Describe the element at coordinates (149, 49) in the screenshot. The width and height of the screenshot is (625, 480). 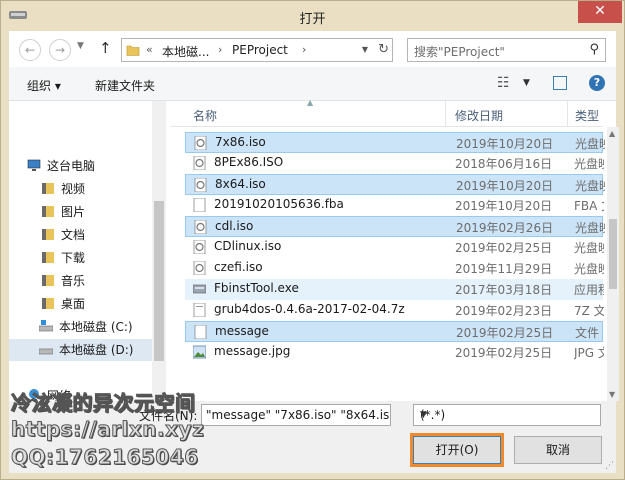
I see `address-overflow: «` at that location.